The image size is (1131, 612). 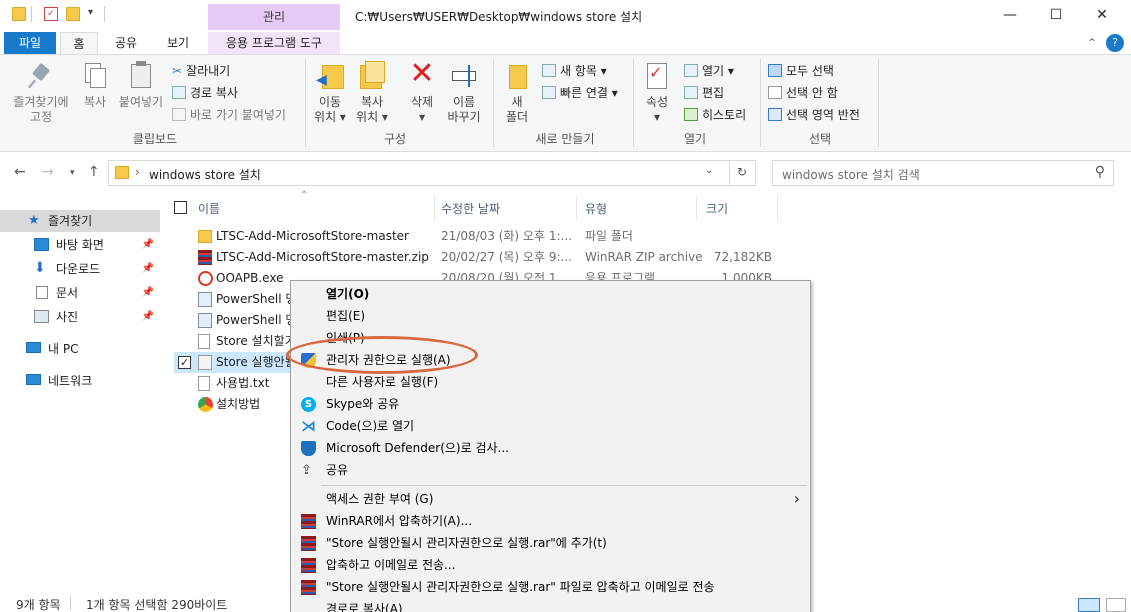 What do you see at coordinates (1056, 15) in the screenshot?
I see `maximize-button: ☐` at bounding box center [1056, 15].